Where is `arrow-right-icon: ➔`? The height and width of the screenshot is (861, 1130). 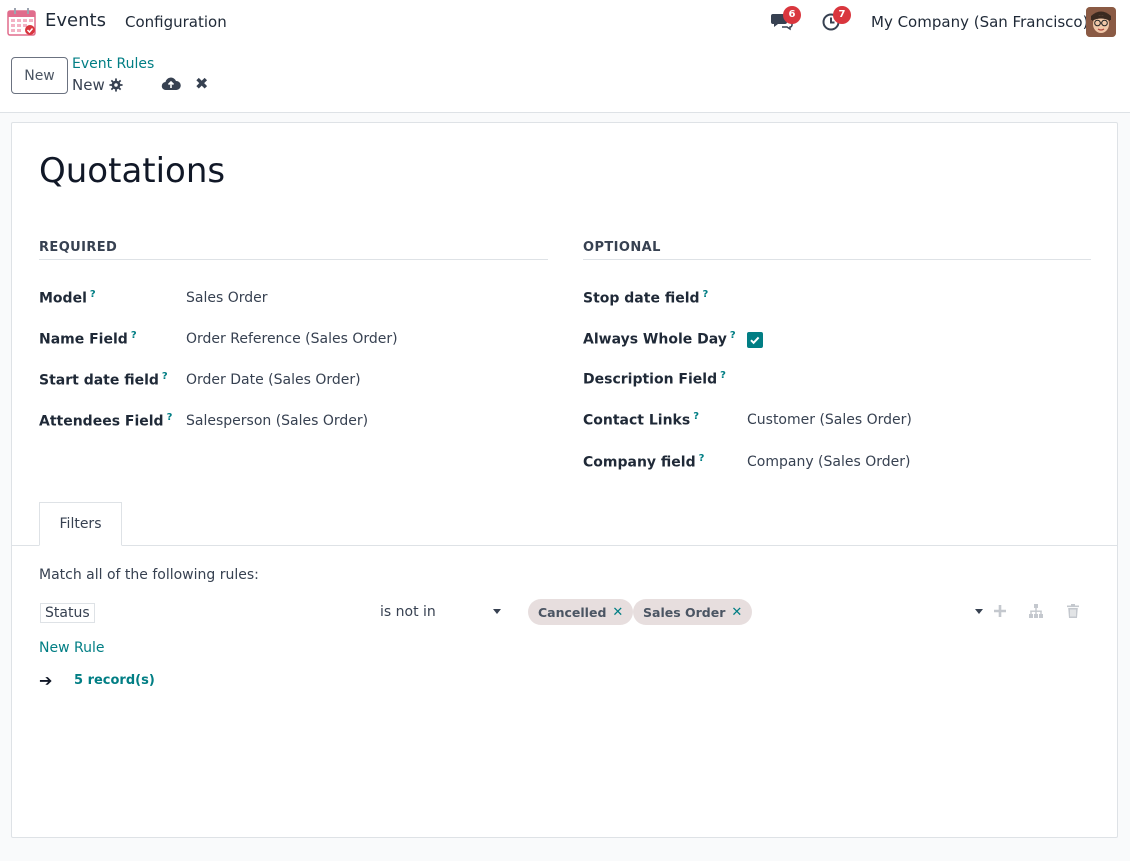
arrow-right-icon: ➔ is located at coordinates (46, 680).